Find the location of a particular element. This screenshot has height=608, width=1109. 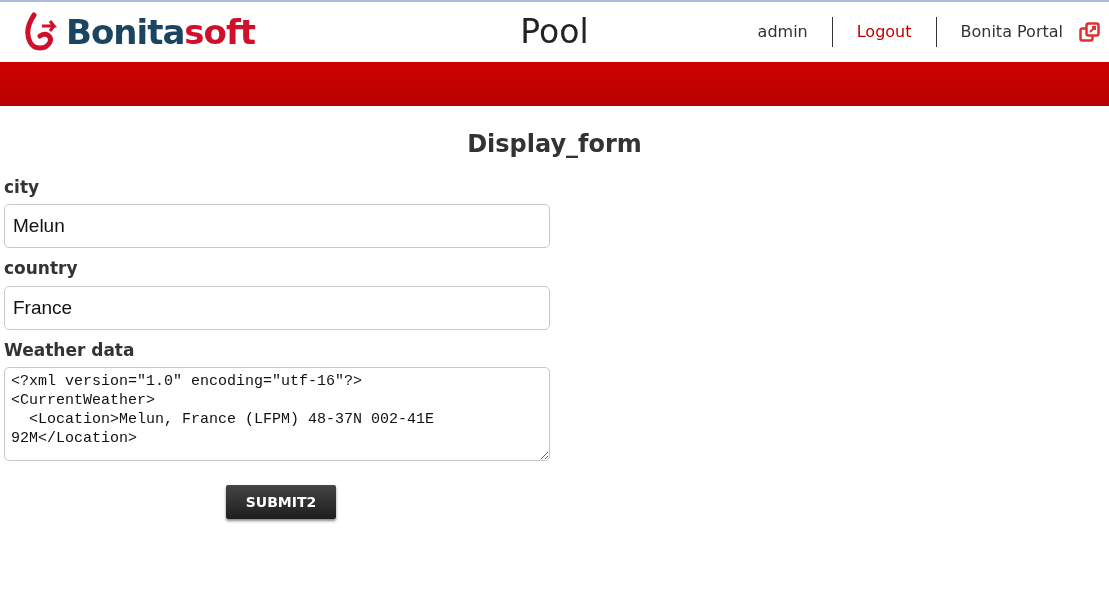

text-area: <?xml version="1.0" encoding="utf-16"?> <CurrentWeather> <Location>Melun, France (LFPM) 48-37N 002-41E 92M</Location> is located at coordinates (277, 414).